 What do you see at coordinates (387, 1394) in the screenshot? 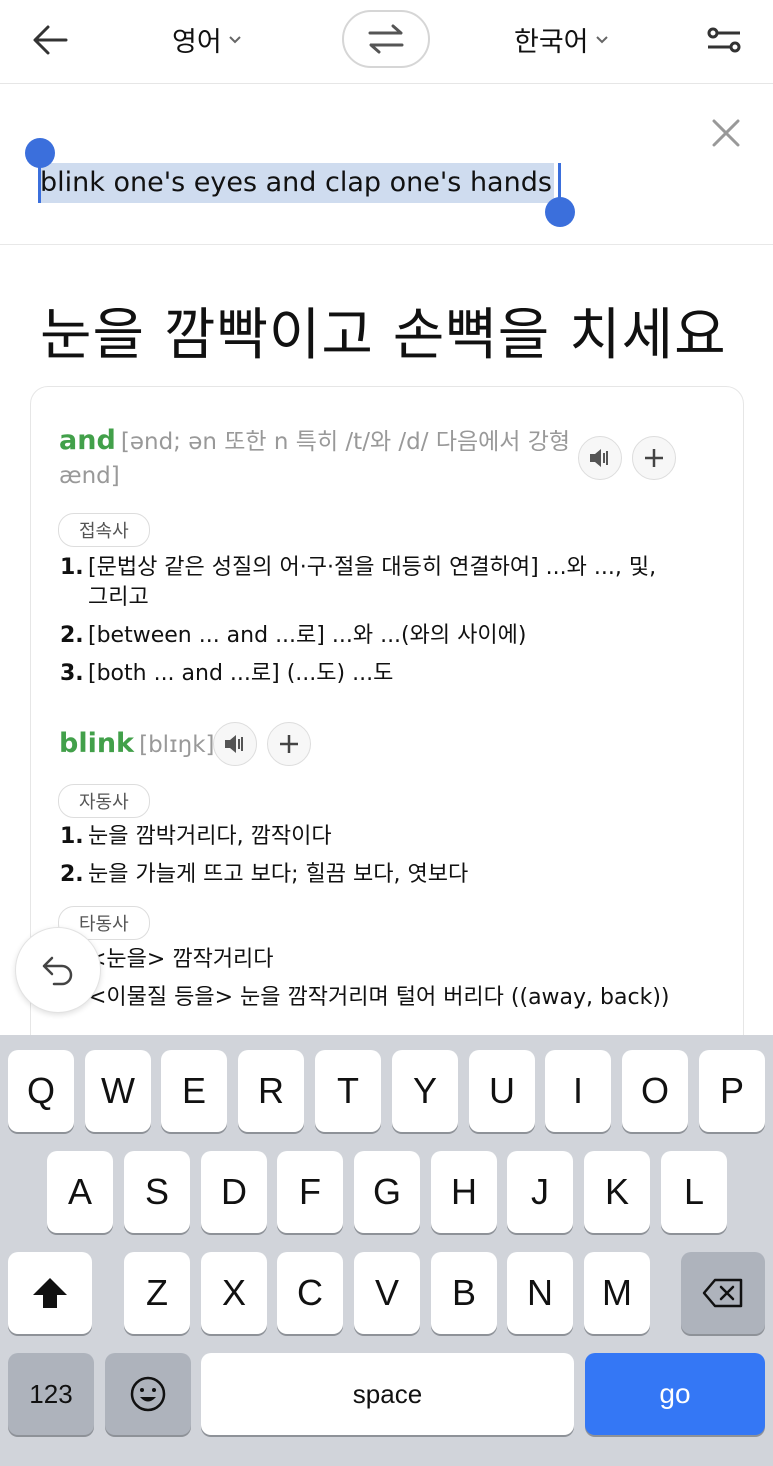
I see `space-key: space` at bounding box center [387, 1394].